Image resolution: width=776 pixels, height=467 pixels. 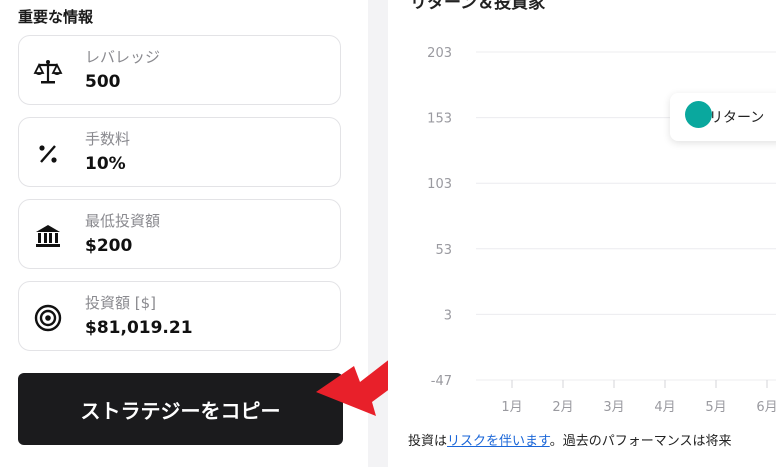 I want to click on x-tick-label: 2月, so click(x=562, y=407).